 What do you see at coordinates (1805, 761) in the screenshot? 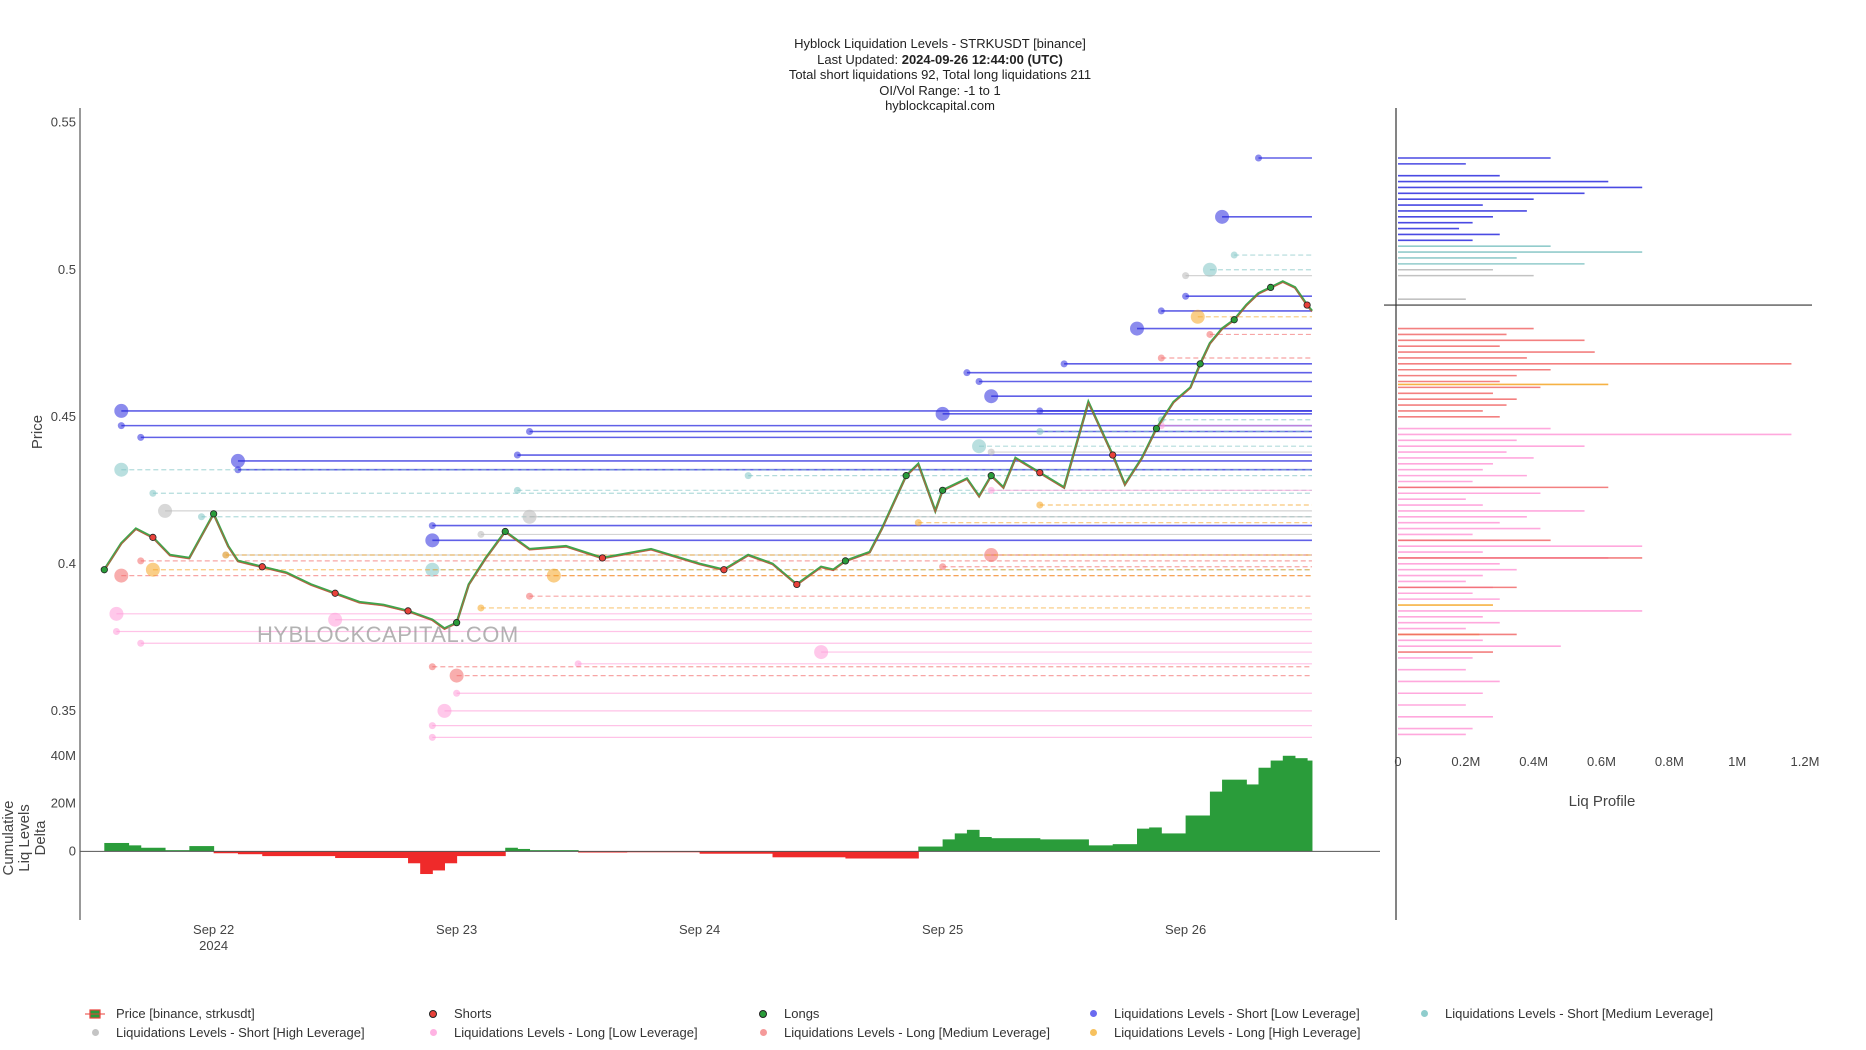
I see `profile-tick-label: 1.2M` at bounding box center [1805, 761].